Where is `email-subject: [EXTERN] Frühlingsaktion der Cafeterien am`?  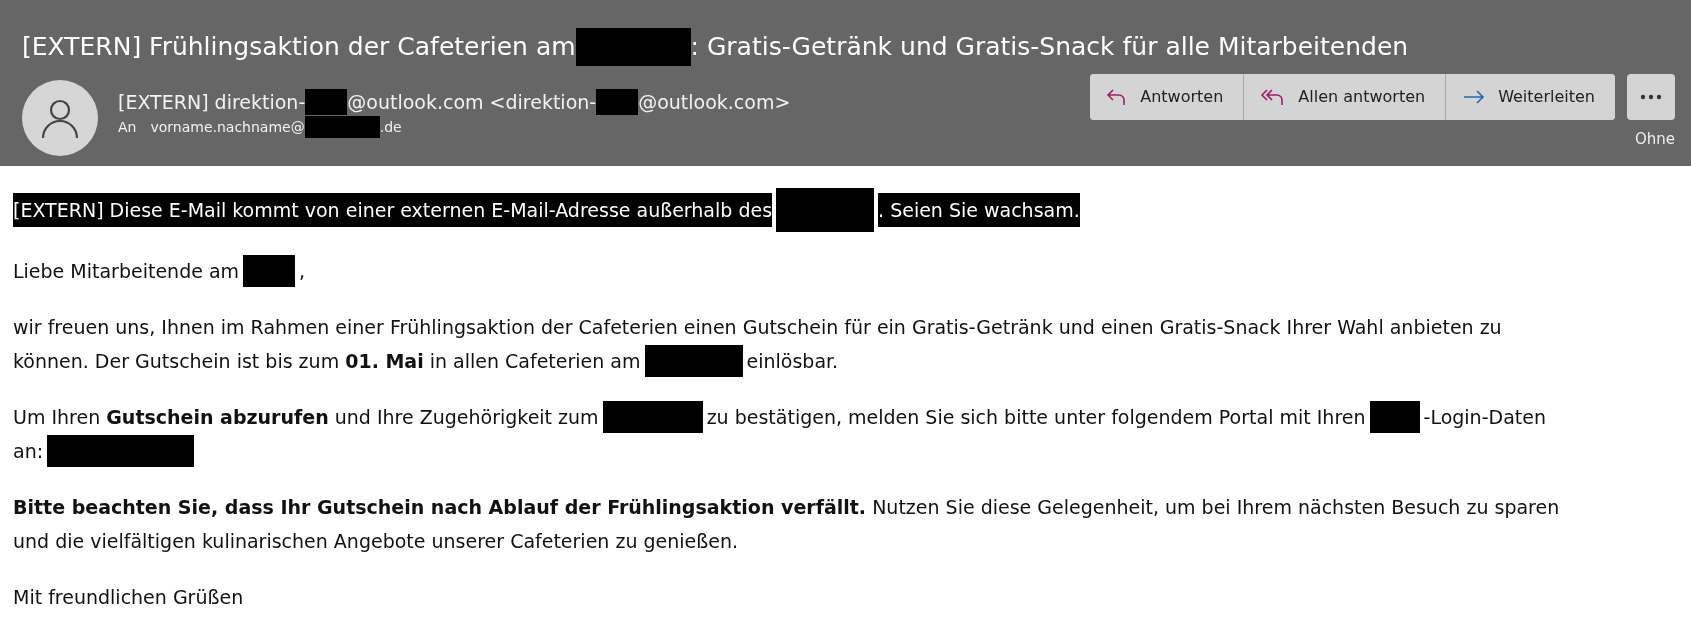
email-subject: [EXTERN] Frühlingsaktion der Cafeterien am is located at coordinates (299, 47).